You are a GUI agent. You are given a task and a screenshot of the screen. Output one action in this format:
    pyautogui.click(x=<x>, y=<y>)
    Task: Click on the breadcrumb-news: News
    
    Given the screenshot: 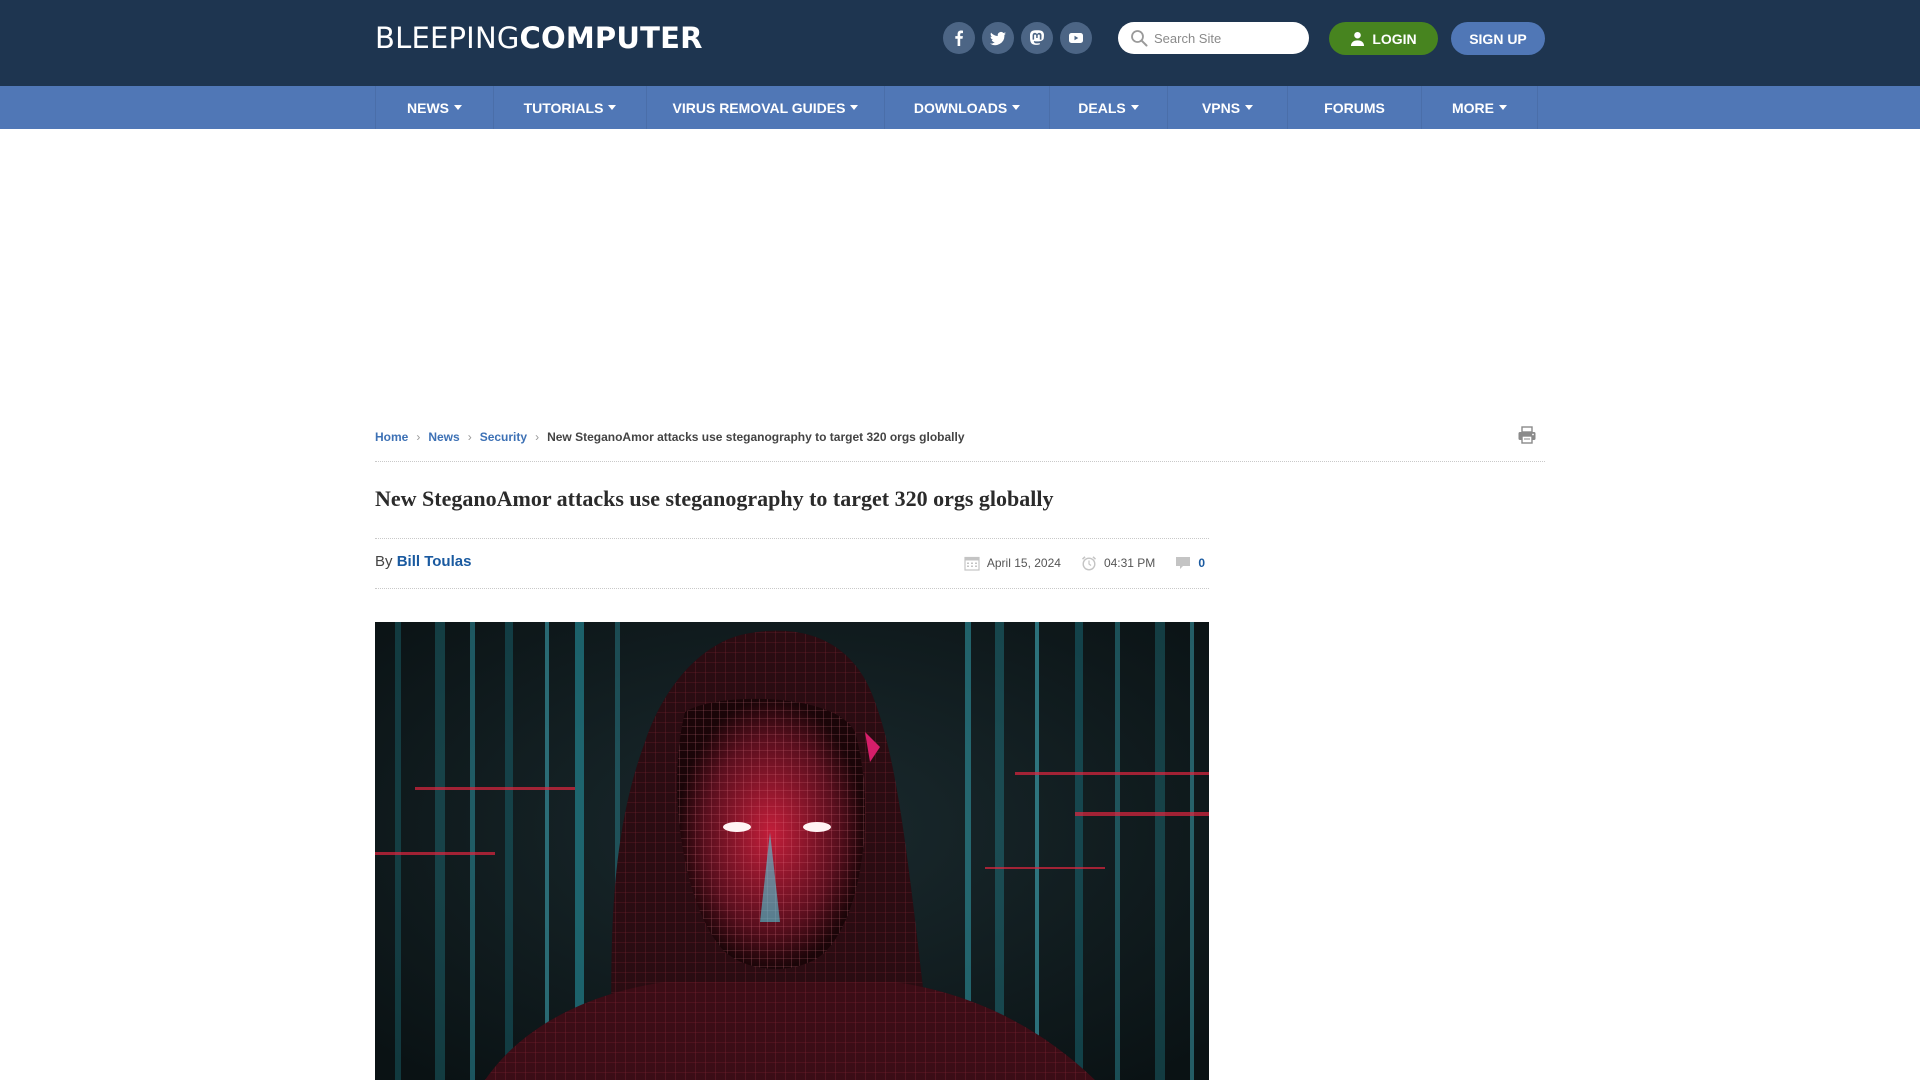 What is the action you would take?
    pyautogui.click(x=443, y=437)
    